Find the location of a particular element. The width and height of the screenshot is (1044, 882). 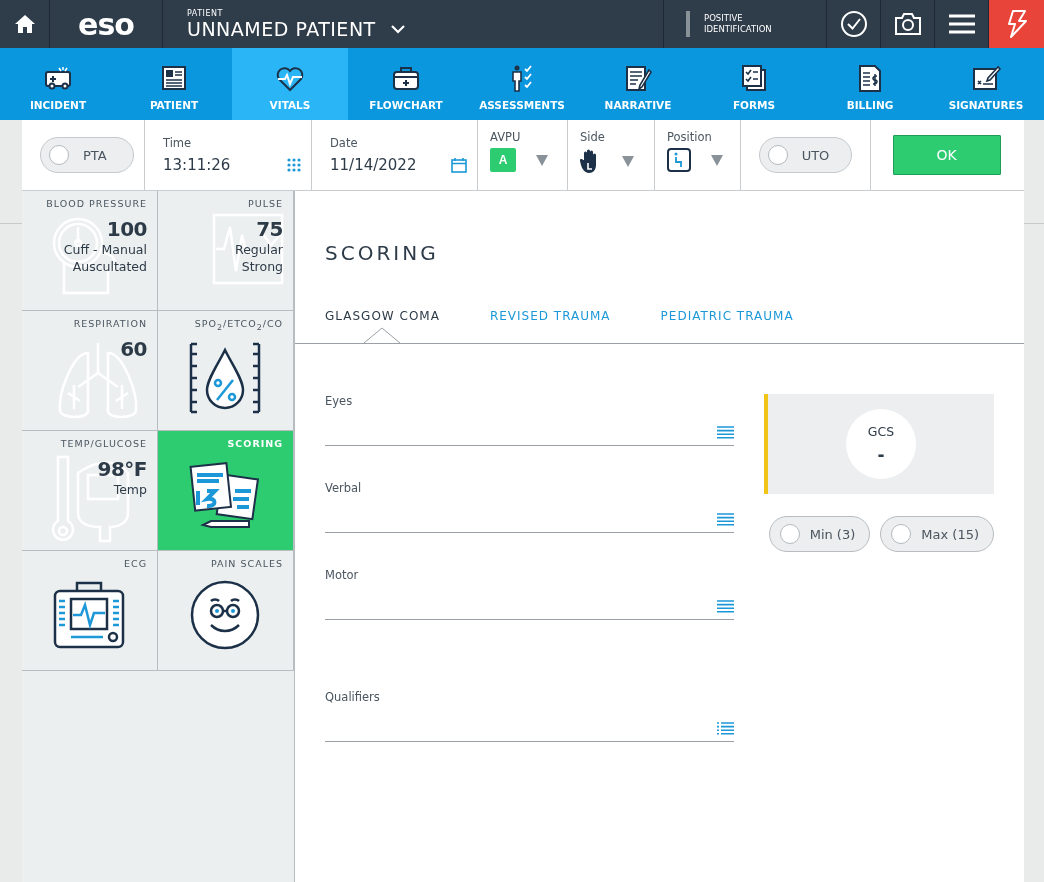

vital-tile: TEMP/GLUCOSE 98°F Temp is located at coordinates (90, 491).